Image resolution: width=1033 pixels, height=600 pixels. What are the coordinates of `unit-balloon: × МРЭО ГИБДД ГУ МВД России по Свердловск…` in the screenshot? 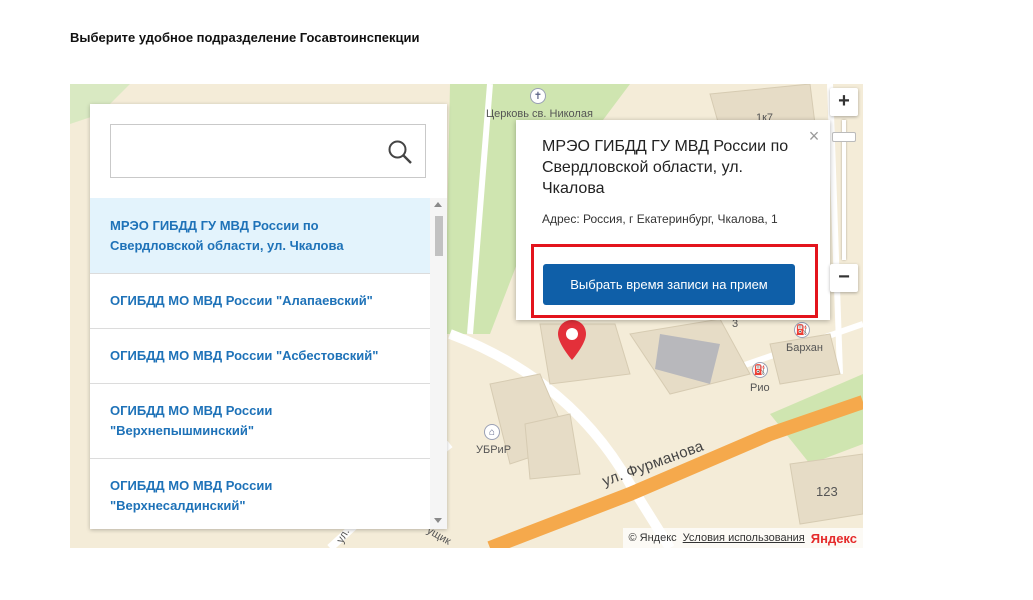 It's located at (673, 220).